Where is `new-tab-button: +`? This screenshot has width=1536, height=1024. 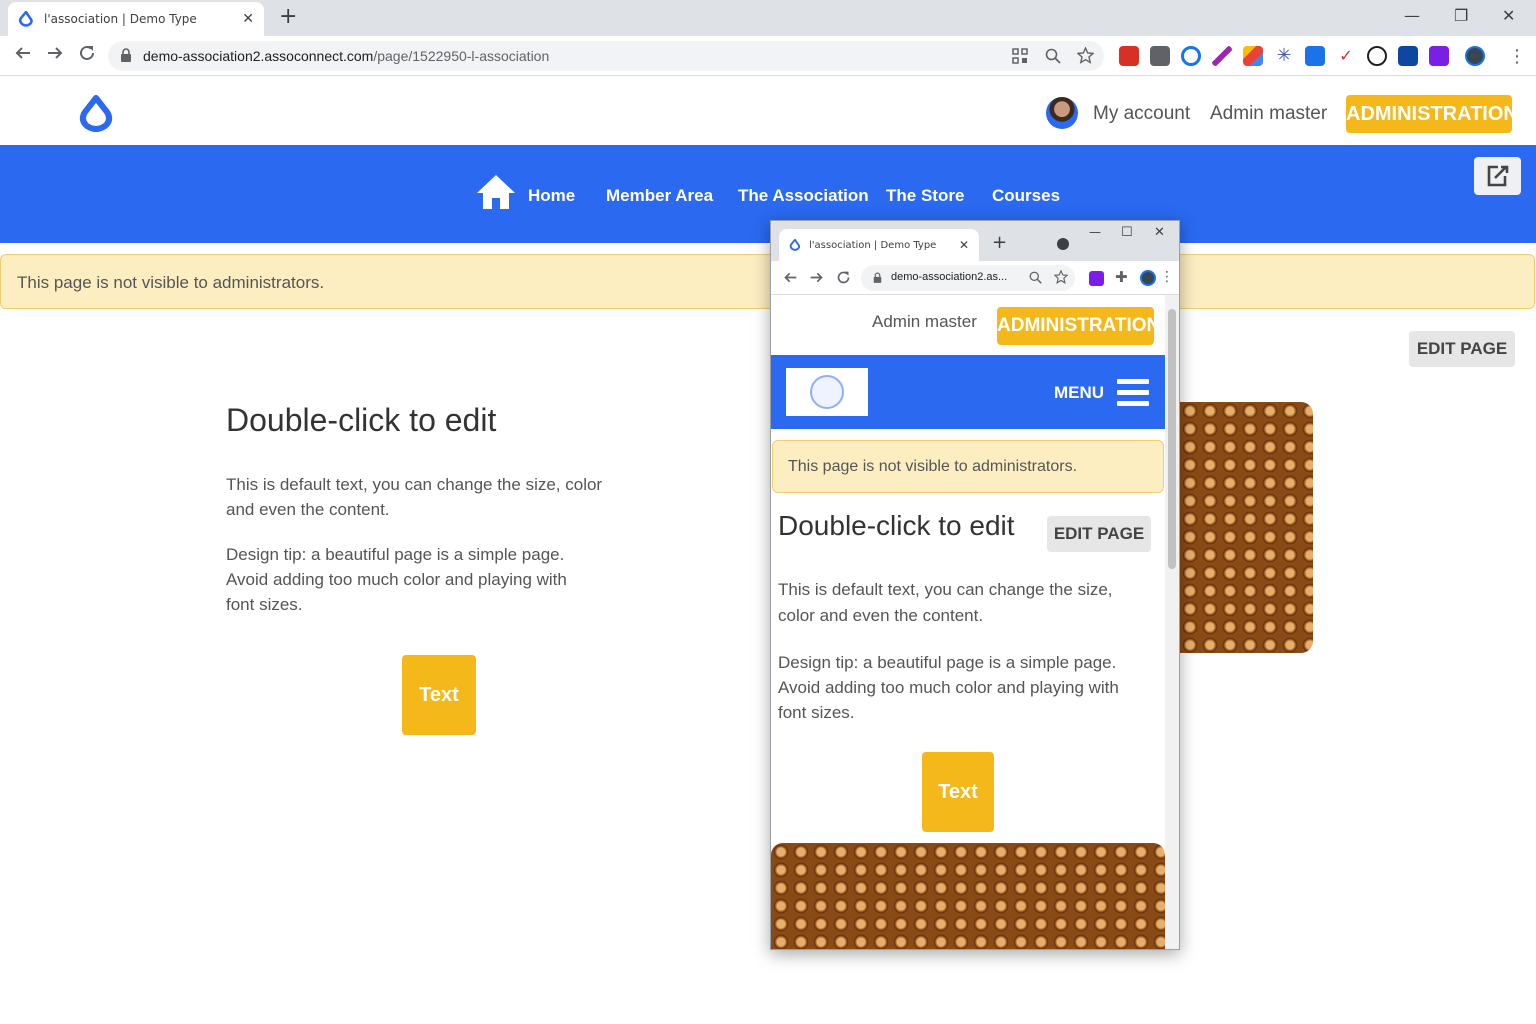
new-tab-button: + is located at coordinates (288, 17).